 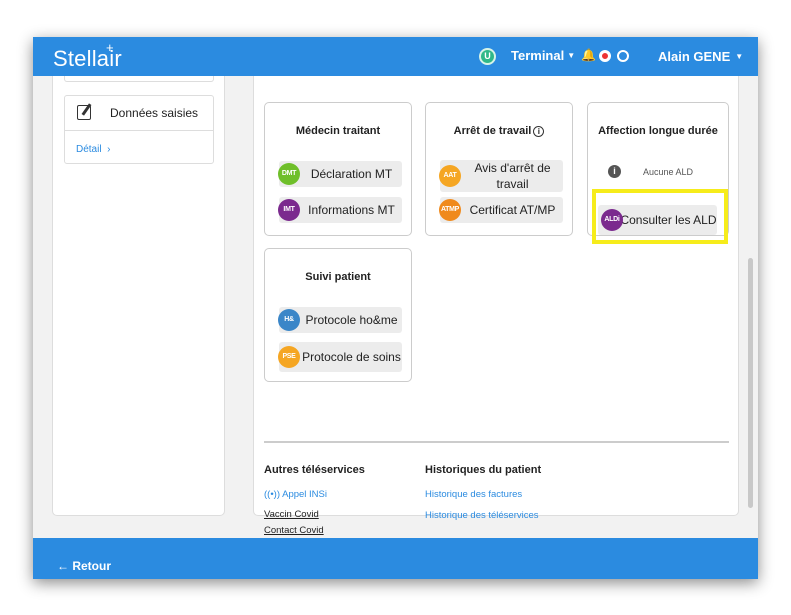 What do you see at coordinates (84, 112) in the screenshot?
I see `edit-icon` at bounding box center [84, 112].